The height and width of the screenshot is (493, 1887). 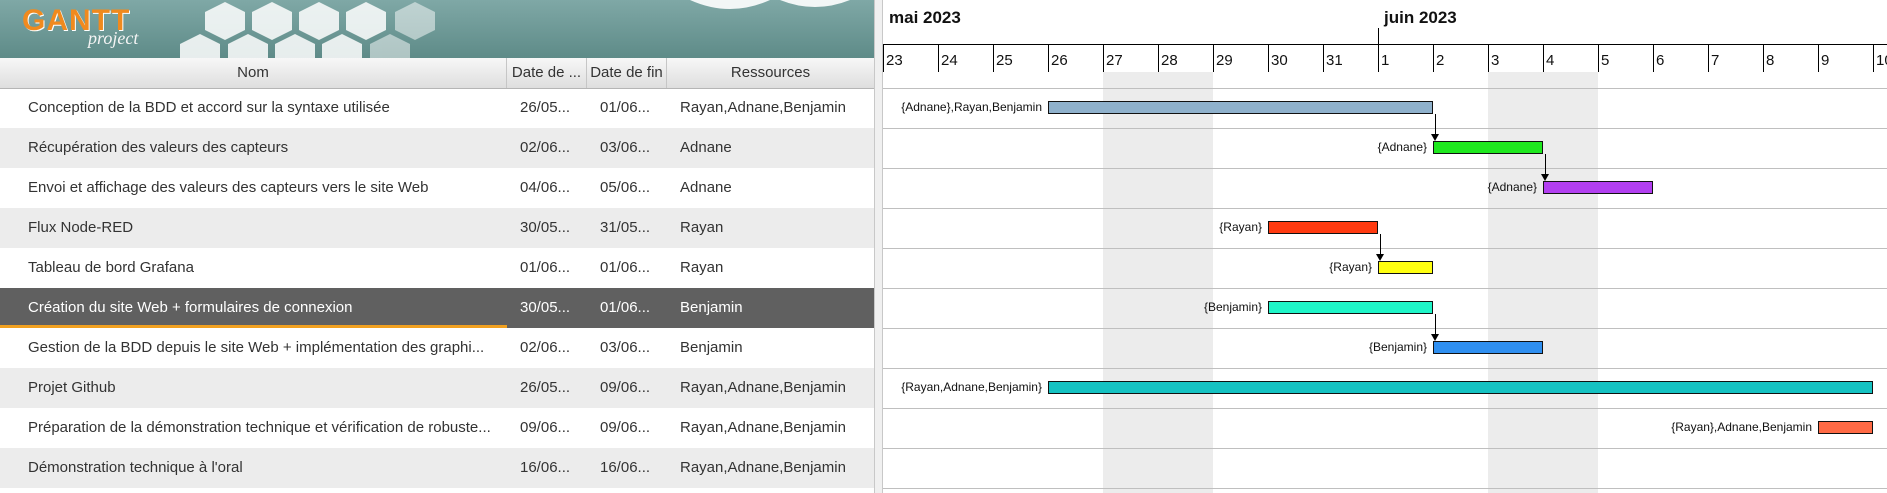 What do you see at coordinates (1059, 60) in the screenshot?
I see `day-label: 26` at bounding box center [1059, 60].